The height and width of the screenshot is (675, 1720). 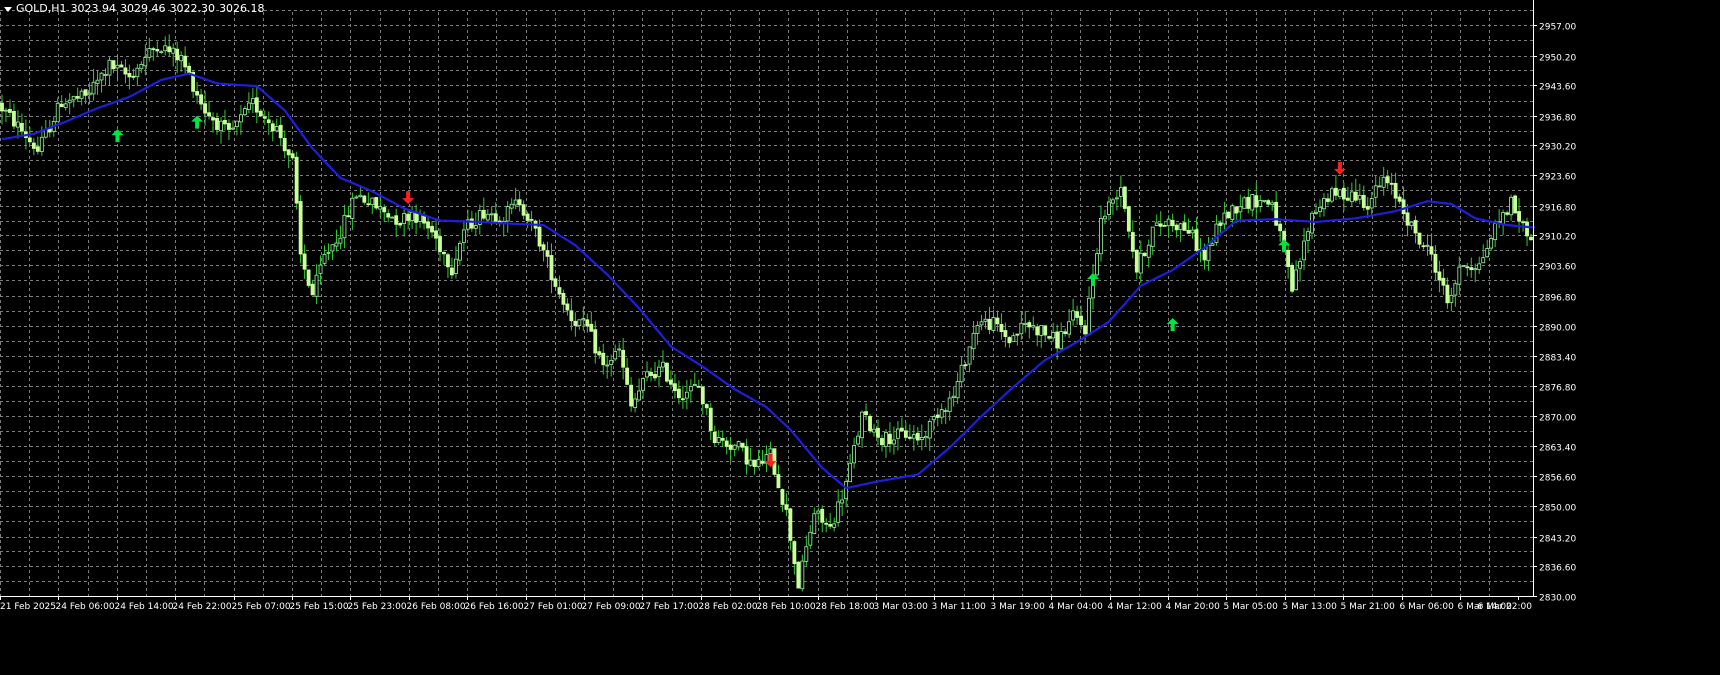 What do you see at coordinates (28, 607) in the screenshot?
I see `time-tick-label: 21 Feb 2025` at bounding box center [28, 607].